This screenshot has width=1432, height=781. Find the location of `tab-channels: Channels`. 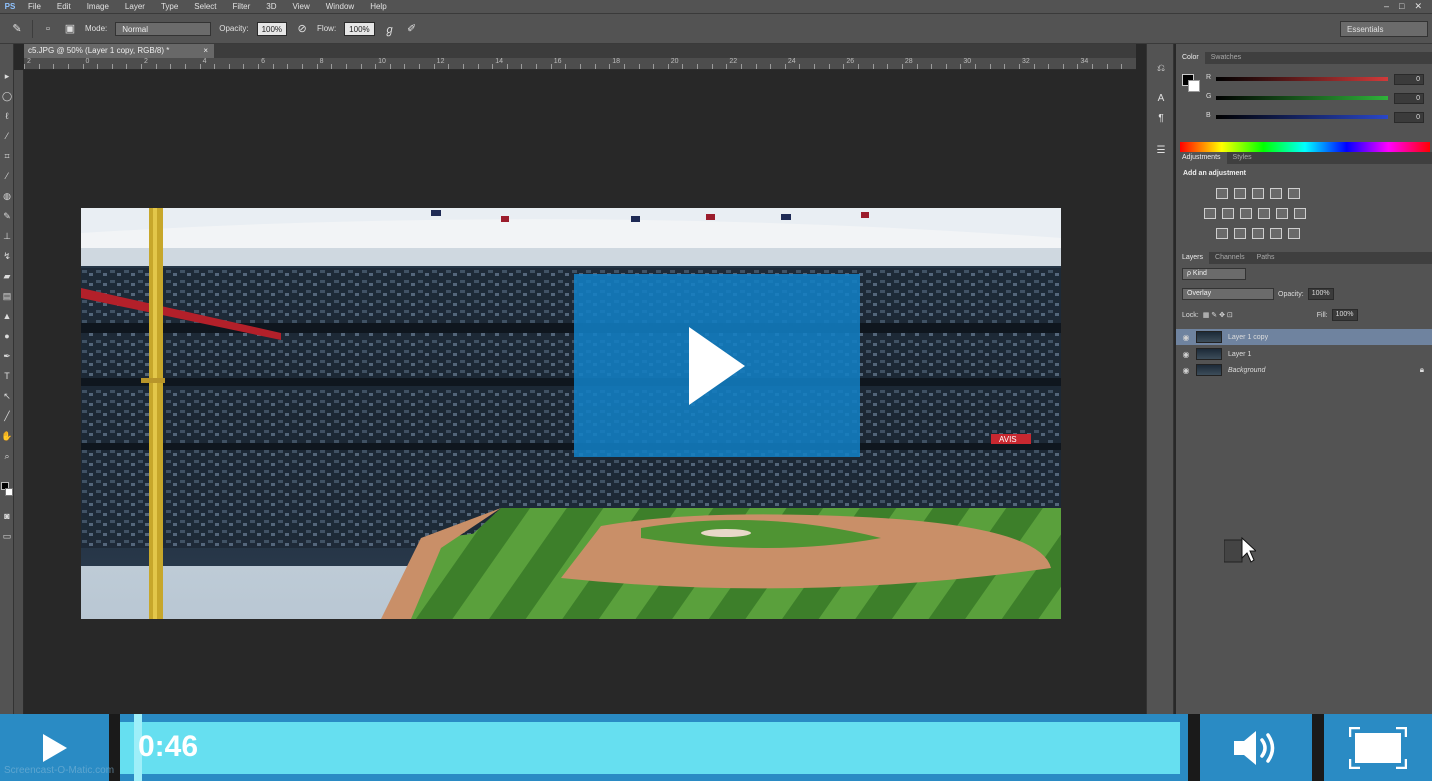

tab-channels: Channels is located at coordinates (1230, 258).